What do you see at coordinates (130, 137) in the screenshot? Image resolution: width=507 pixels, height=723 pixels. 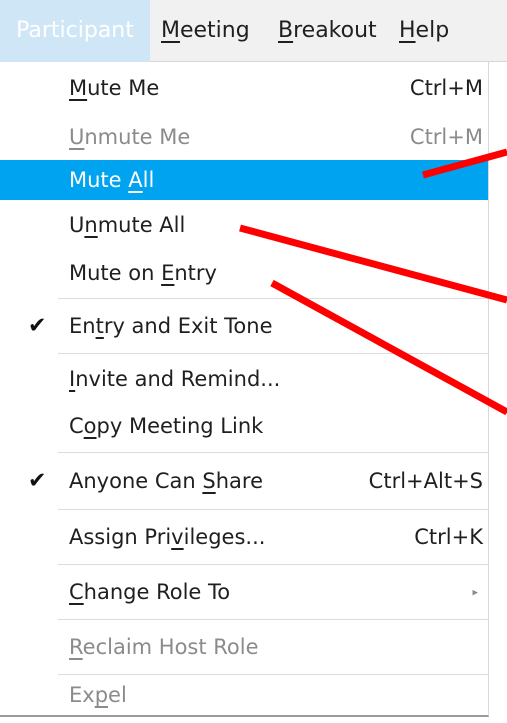 I see `menu-item-label: Unmute Me` at bounding box center [130, 137].